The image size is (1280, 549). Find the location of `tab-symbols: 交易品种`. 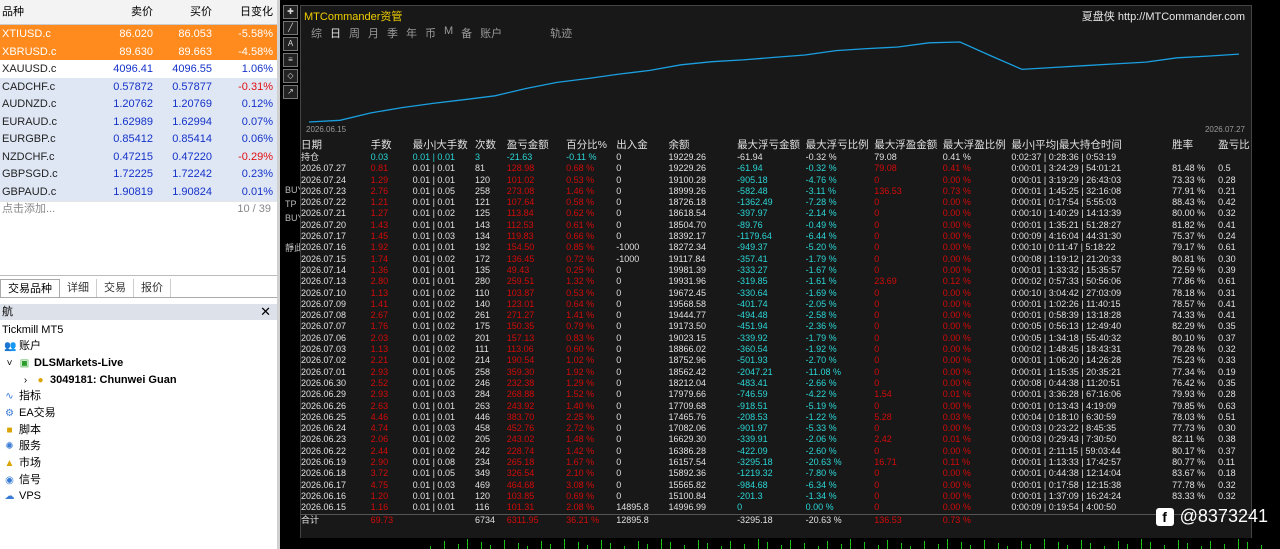

tab-symbols: 交易品种 is located at coordinates (30, 288).